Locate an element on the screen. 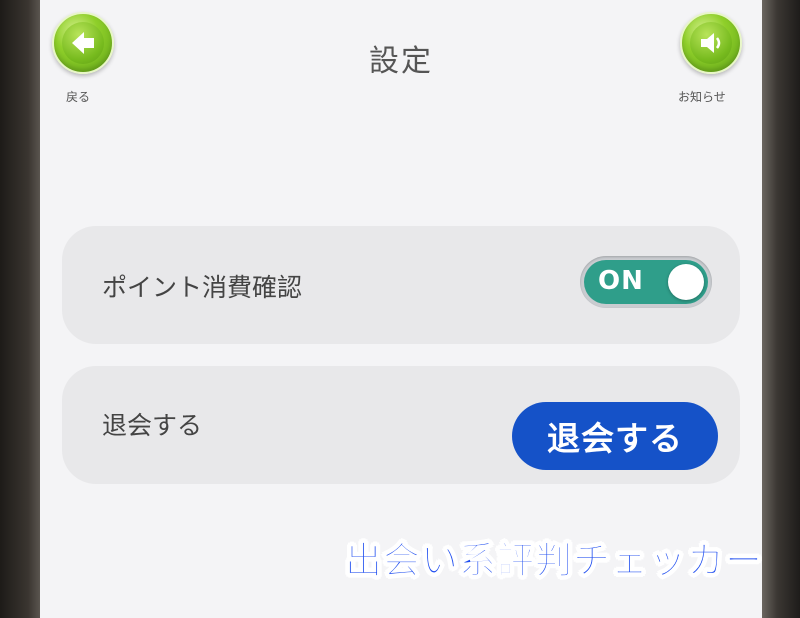 This screenshot has height=618, width=800. page-title: 設定 is located at coordinates (401, 61).